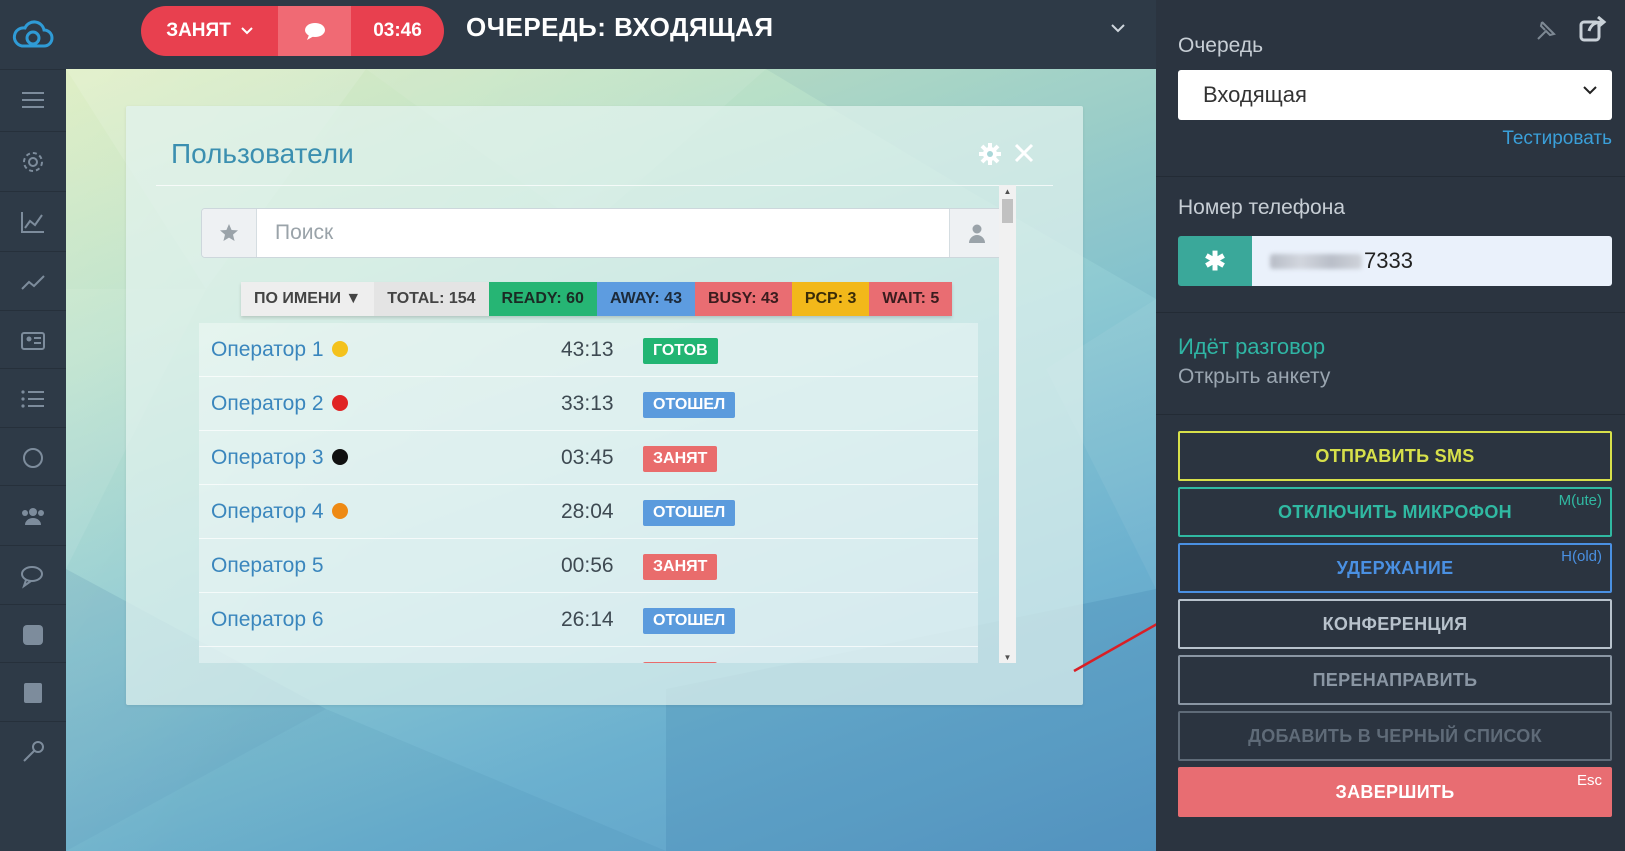  Describe the element at coordinates (1024, 153) in the screenshot. I see `close-icon` at that location.